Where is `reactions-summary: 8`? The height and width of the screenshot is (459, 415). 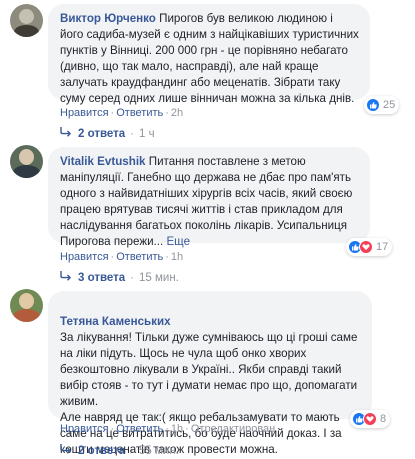
reactions-summary: 8 is located at coordinates (370, 419).